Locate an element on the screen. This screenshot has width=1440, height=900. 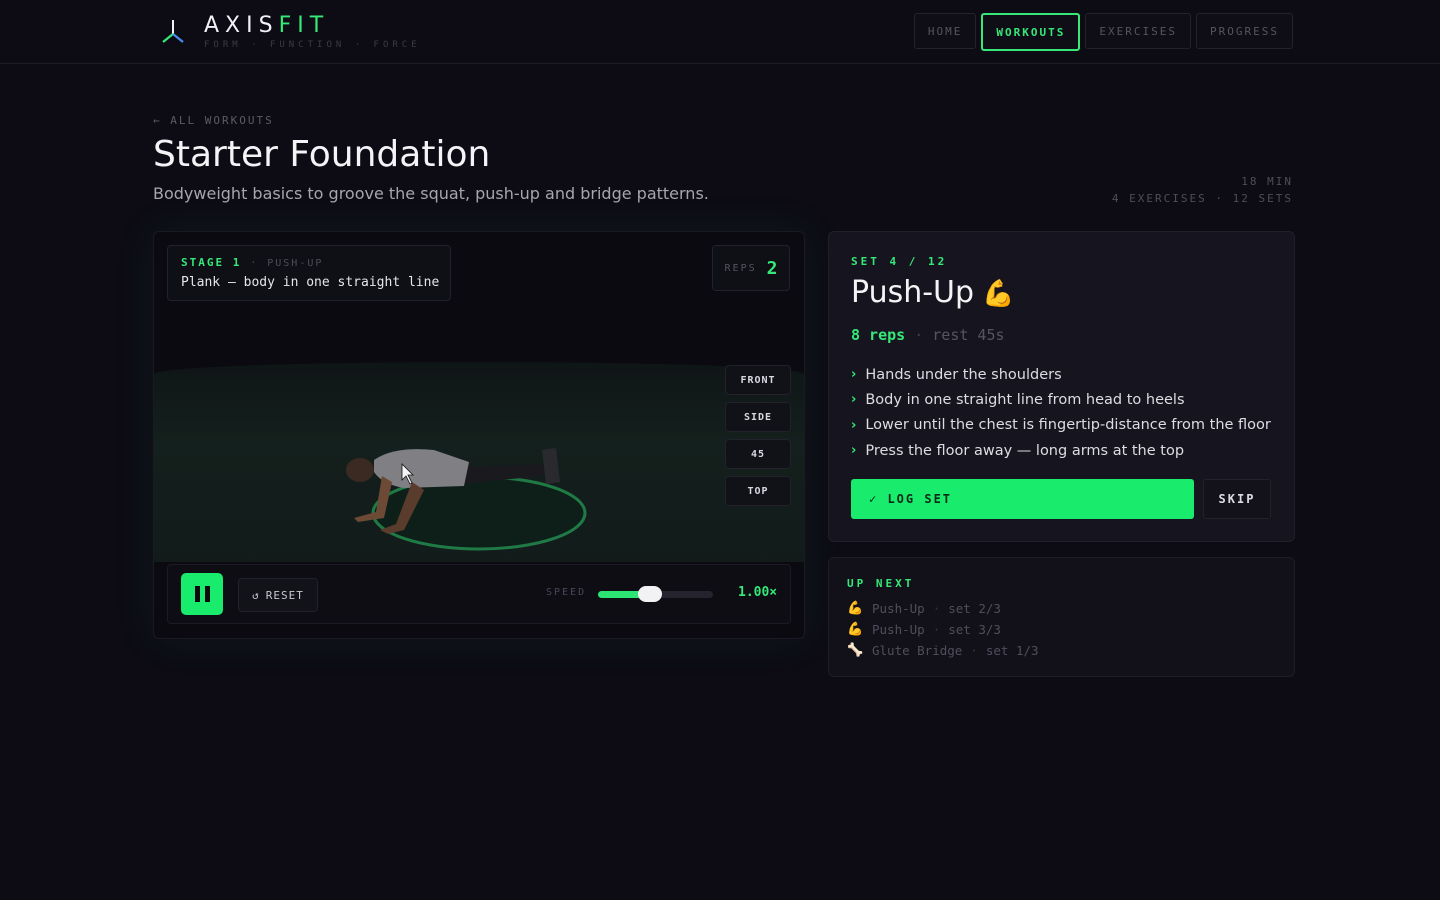
reps-counter: REPS 2 is located at coordinates (751, 268).